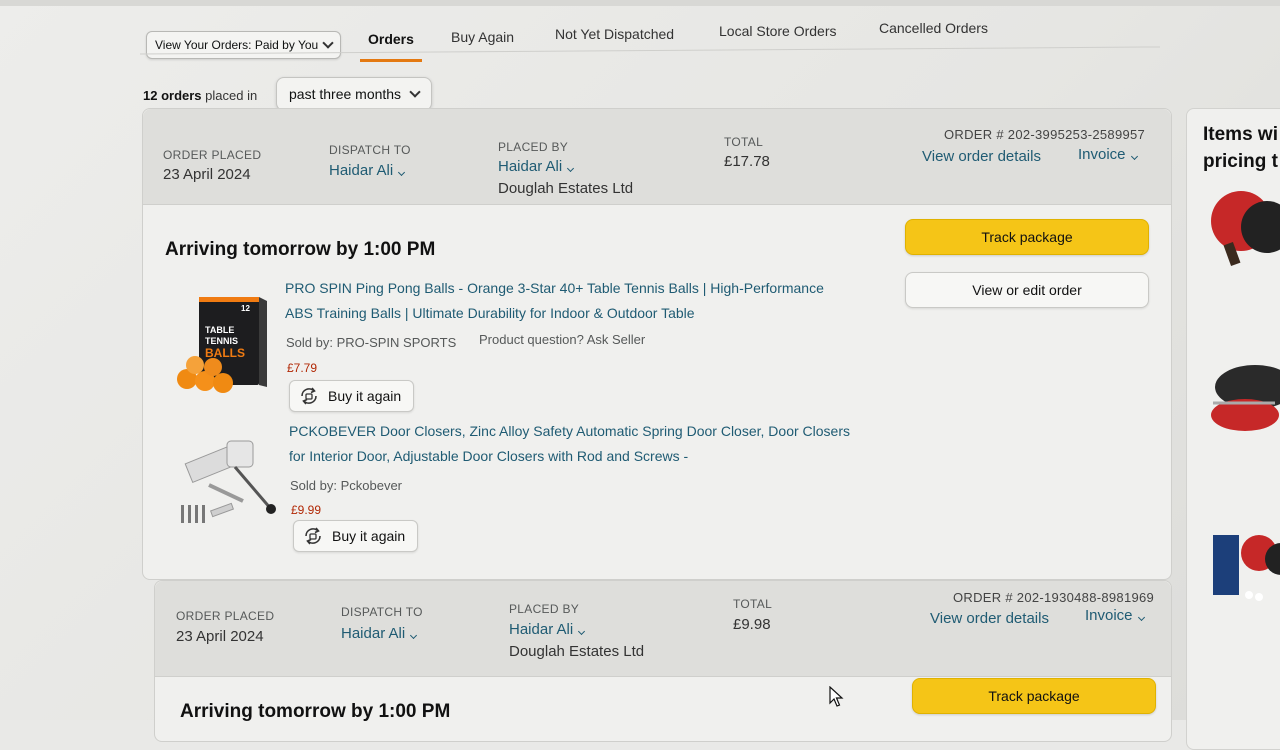  Describe the element at coordinates (1242, 399) in the screenshot. I see `bat-case-image` at that location.